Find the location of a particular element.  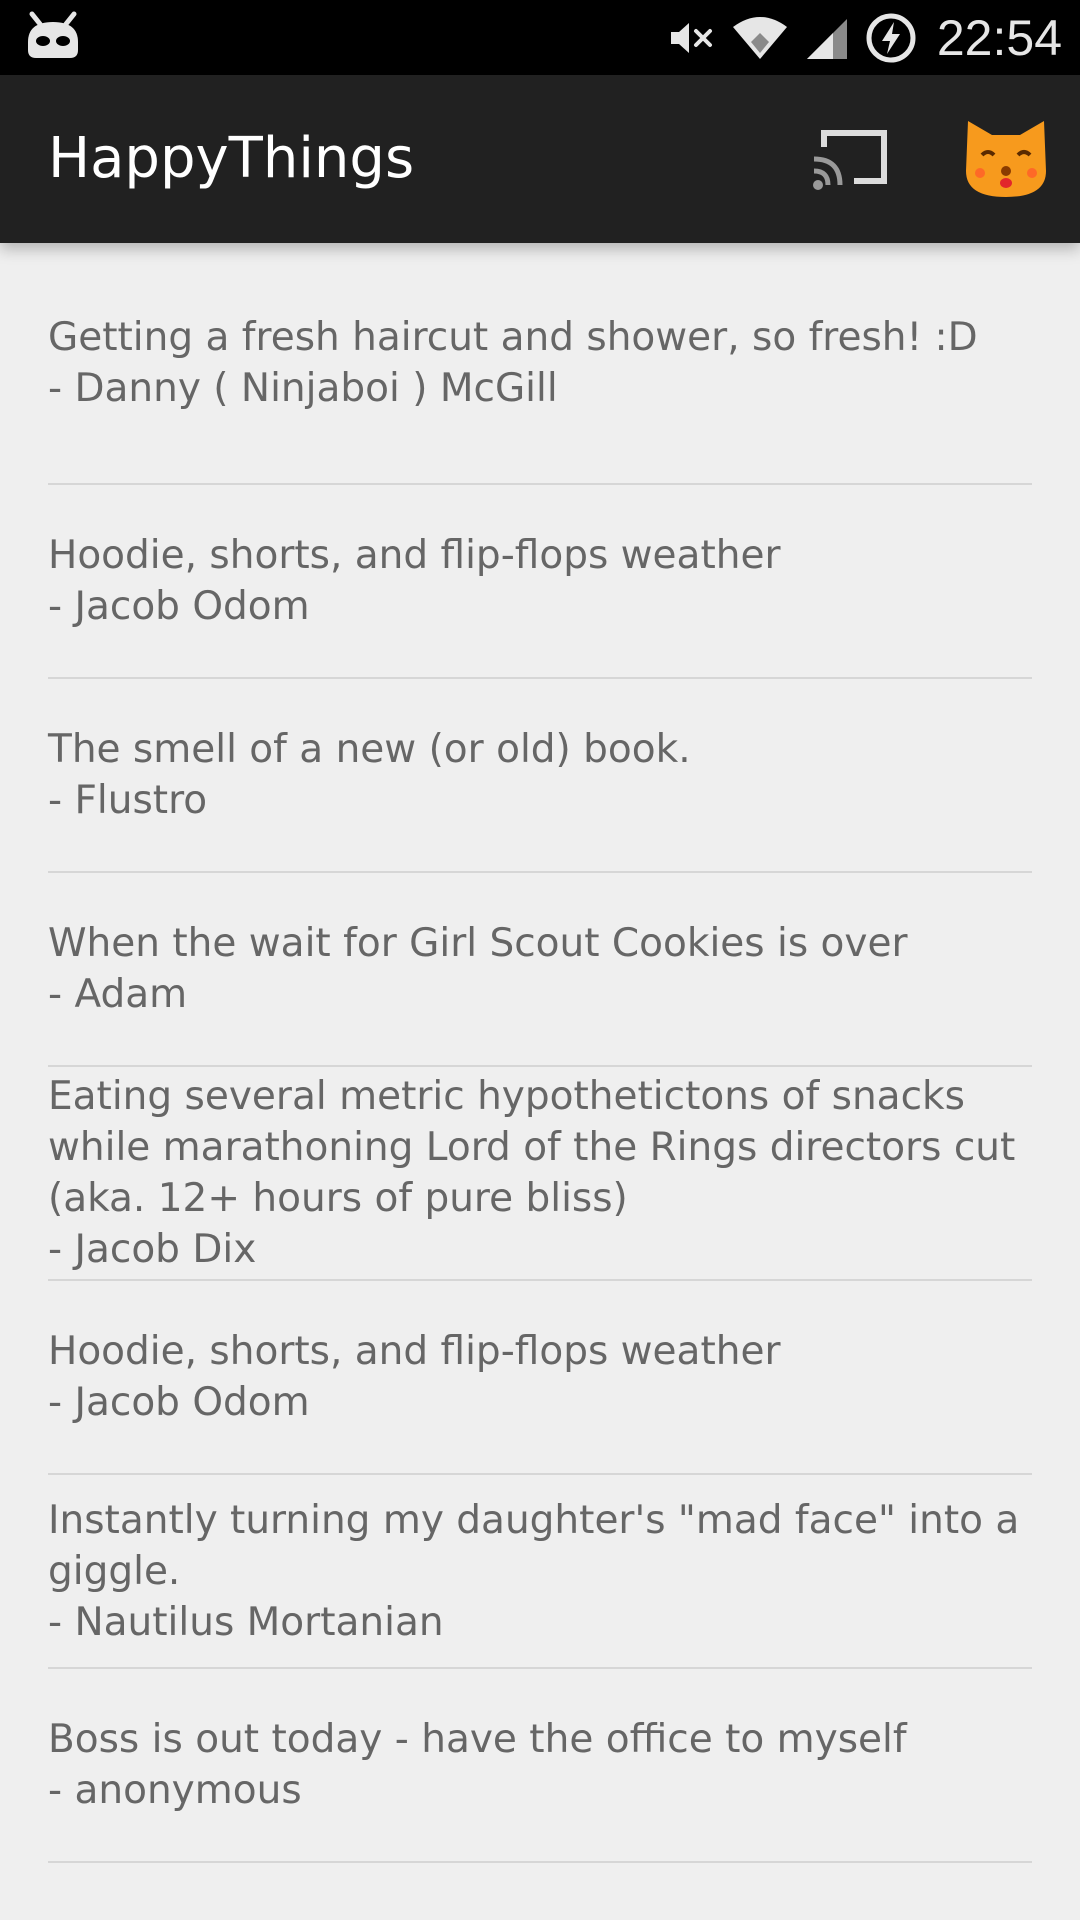

cat-face-icon is located at coordinates (1006, 159).